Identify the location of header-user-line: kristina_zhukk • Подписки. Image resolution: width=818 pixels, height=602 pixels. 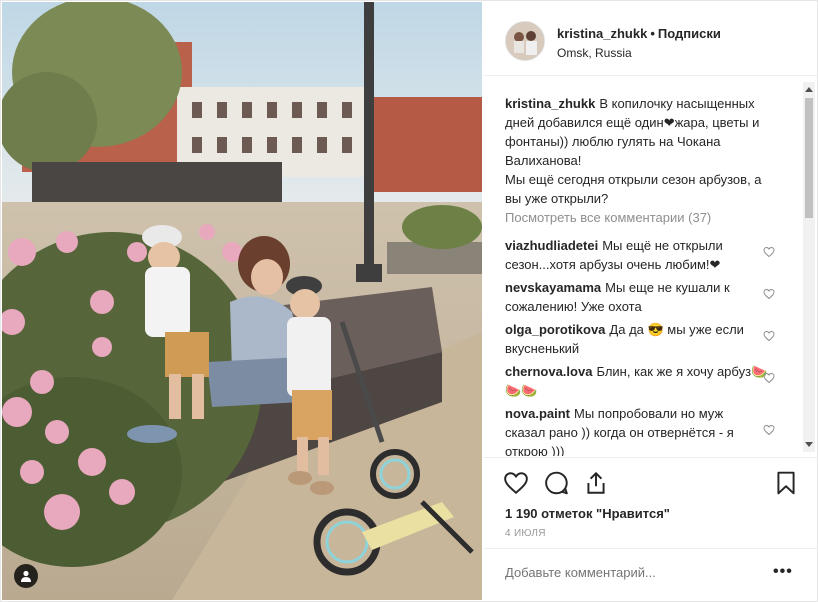
(639, 33).